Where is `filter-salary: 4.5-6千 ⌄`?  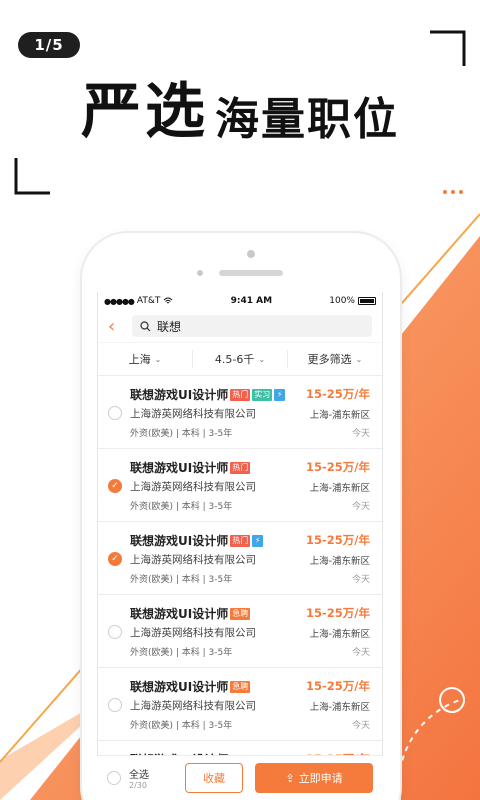 filter-salary: 4.5-6千 ⌄ is located at coordinates (240, 359).